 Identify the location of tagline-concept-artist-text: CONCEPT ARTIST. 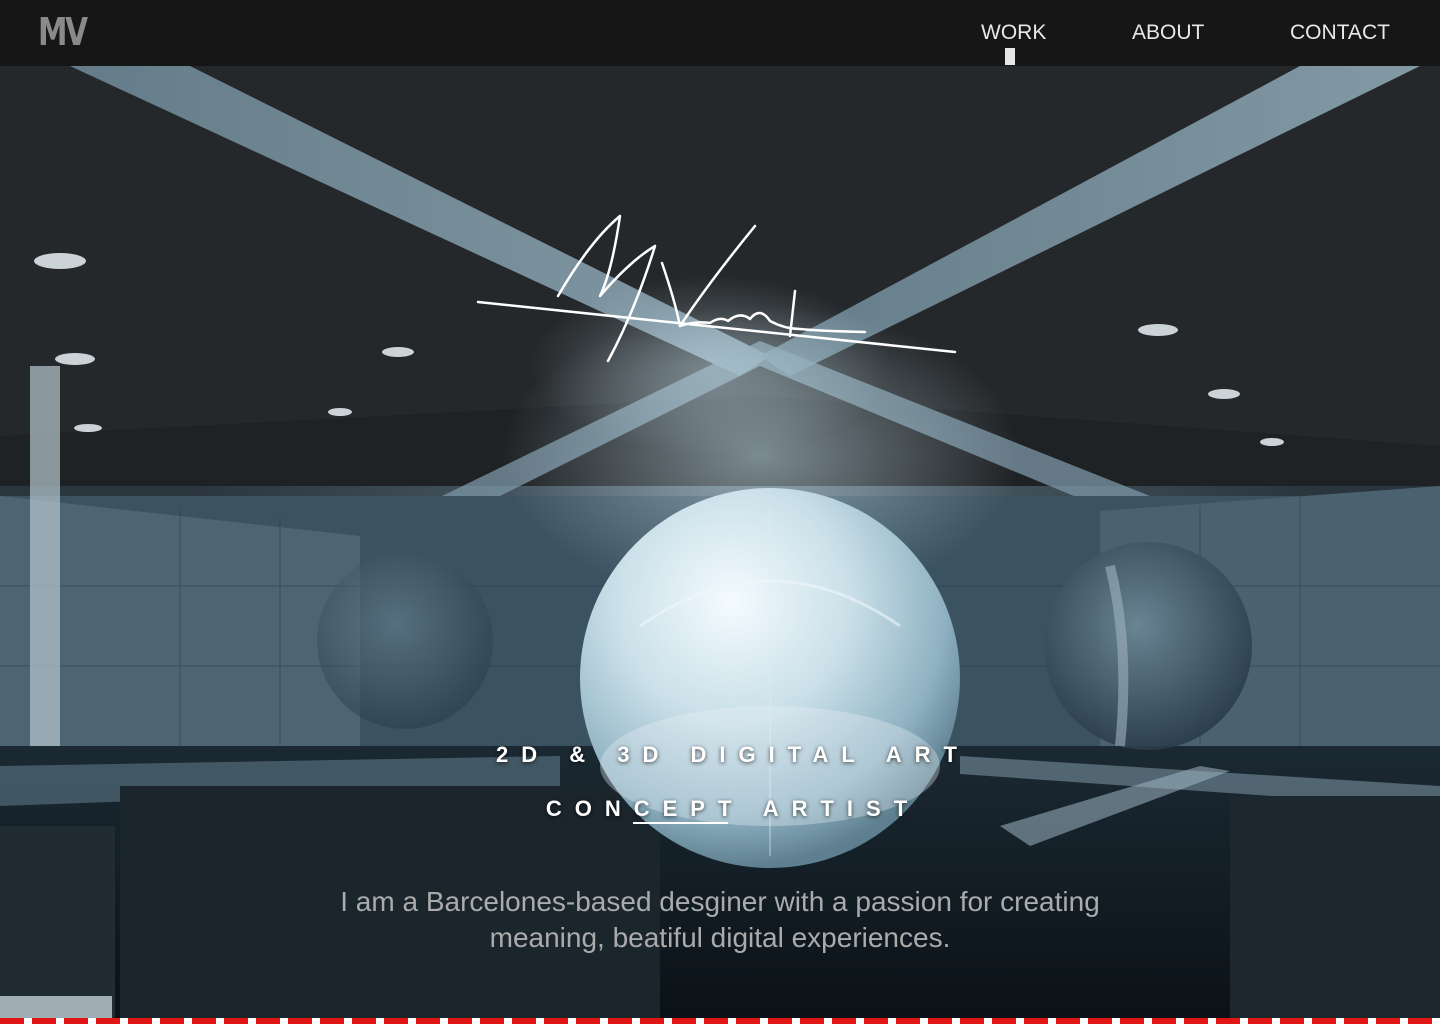
(733, 808).